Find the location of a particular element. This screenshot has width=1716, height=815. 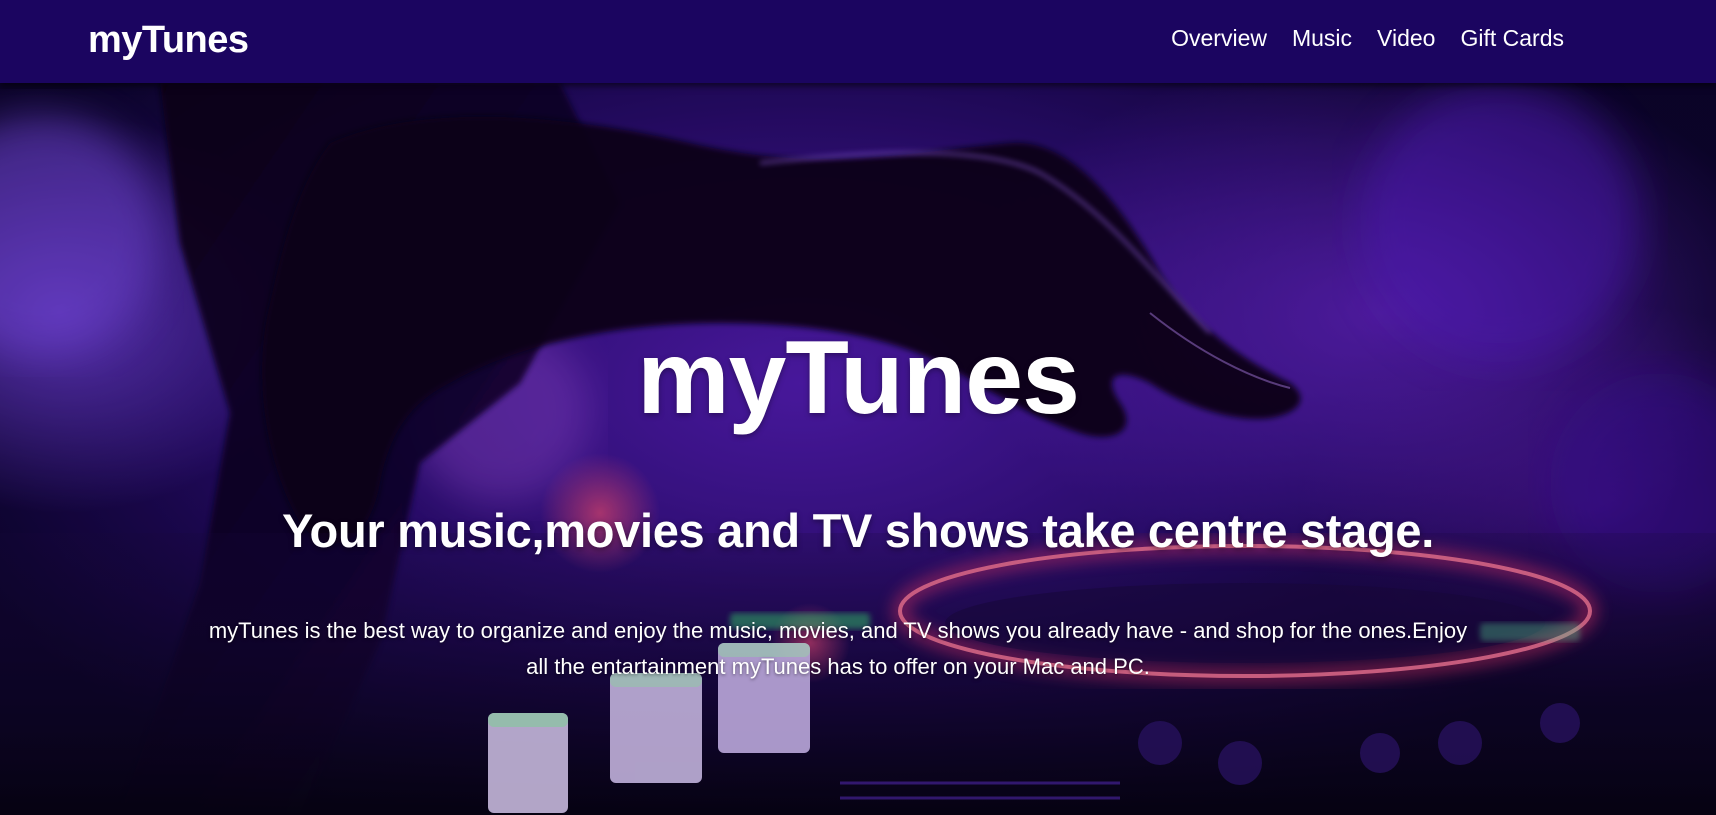

nav-link-gift-cards: Gift Cards is located at coordinates (1512, 38).